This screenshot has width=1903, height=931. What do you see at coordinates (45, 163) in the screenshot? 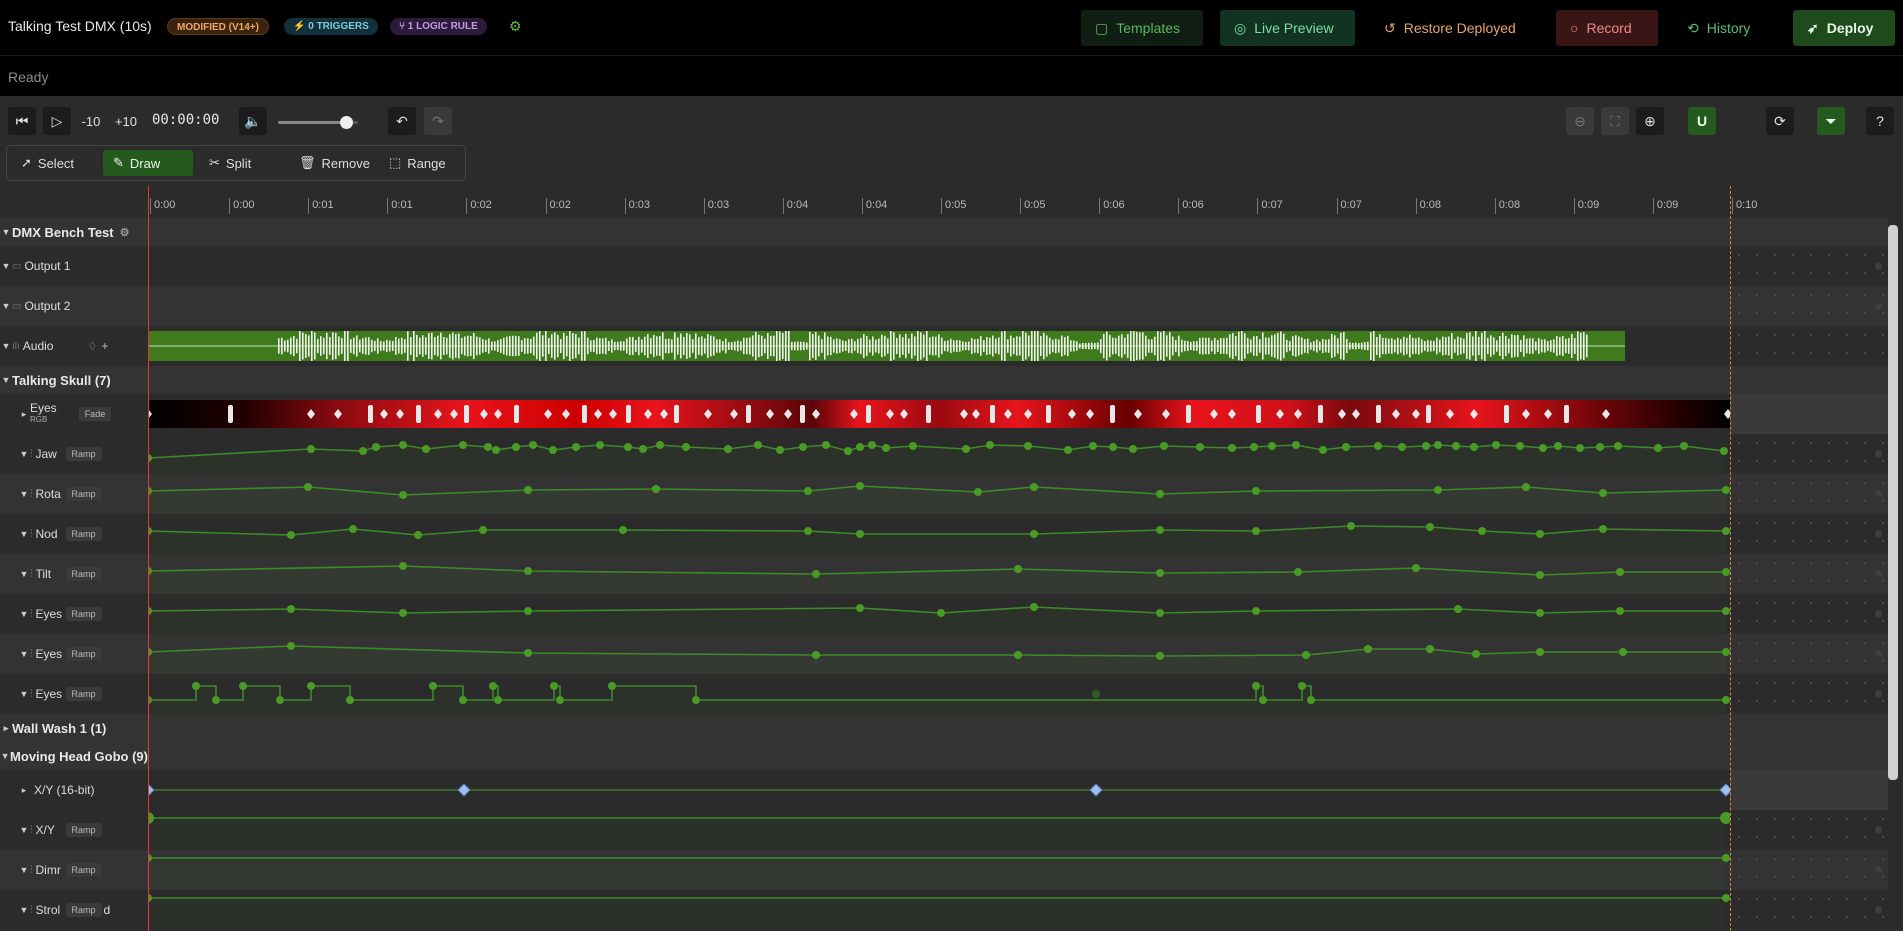
I see `select-tool: ➚ Select` at bounding box center [45, 163].